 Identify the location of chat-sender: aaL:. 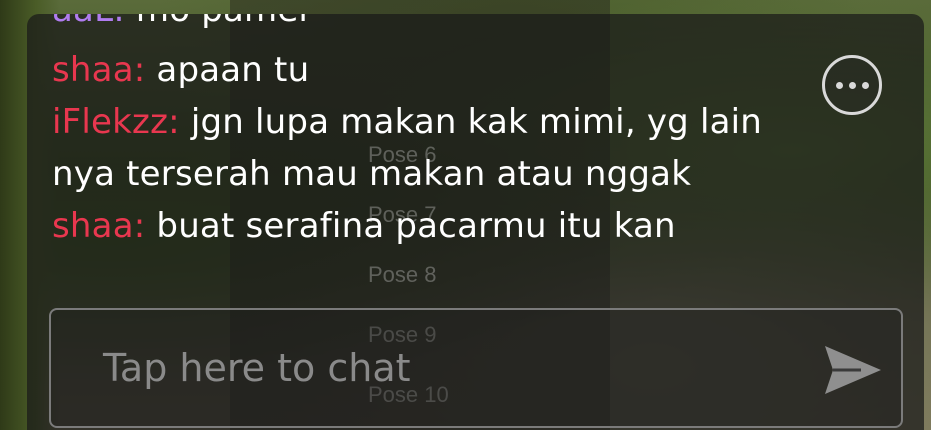
(88, 22).